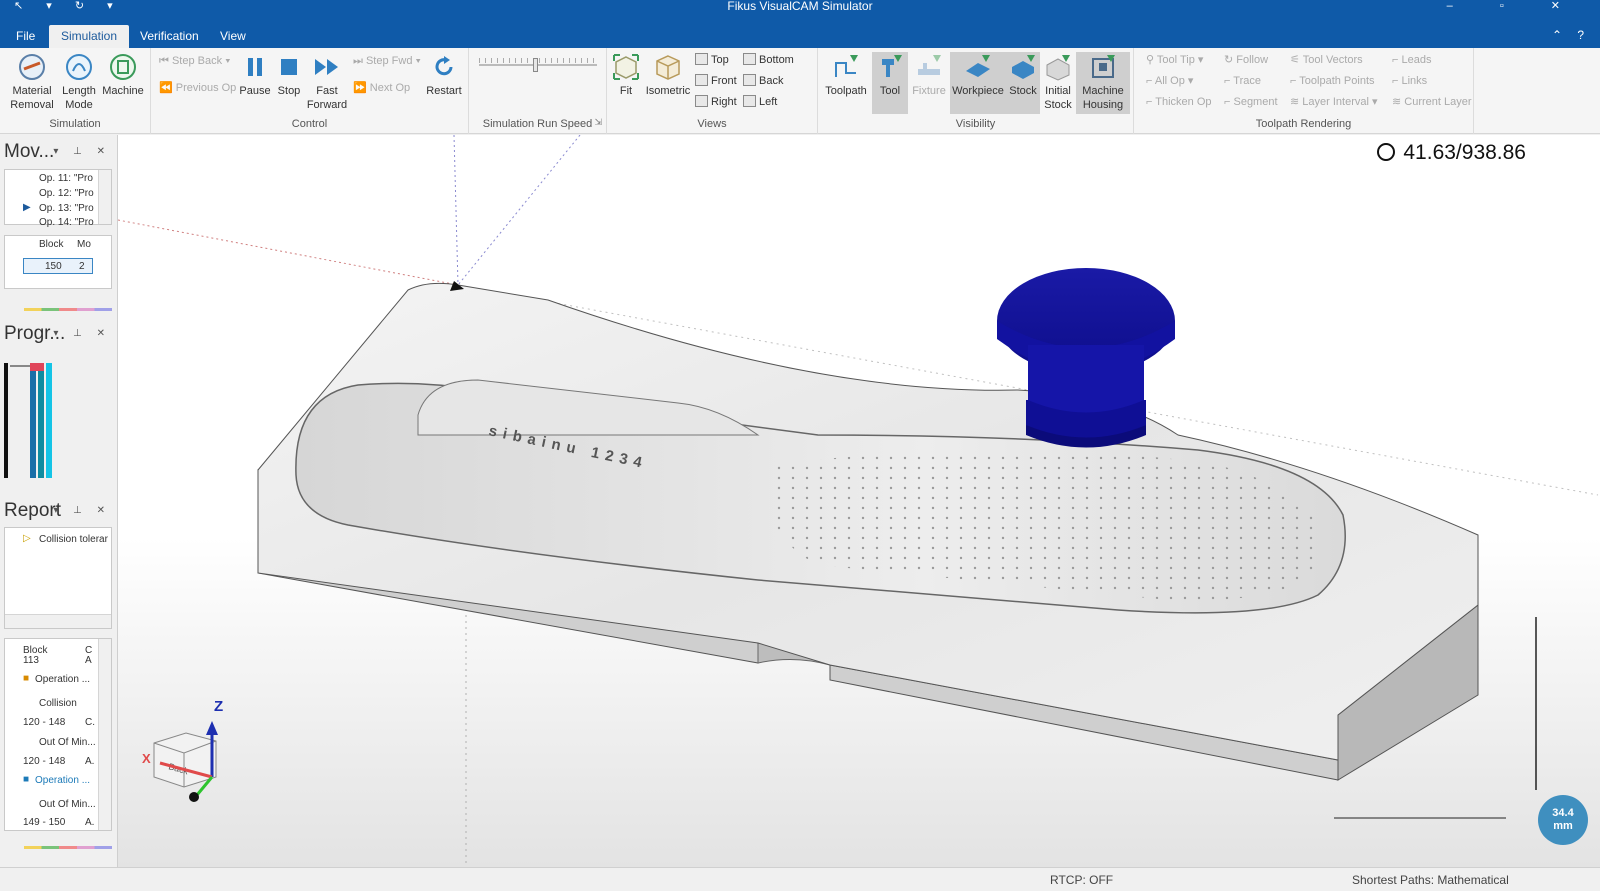  Describe the element at coordinates (1409, 81) in the screenshot. I see `links-button: ⌐ Links` at that location.